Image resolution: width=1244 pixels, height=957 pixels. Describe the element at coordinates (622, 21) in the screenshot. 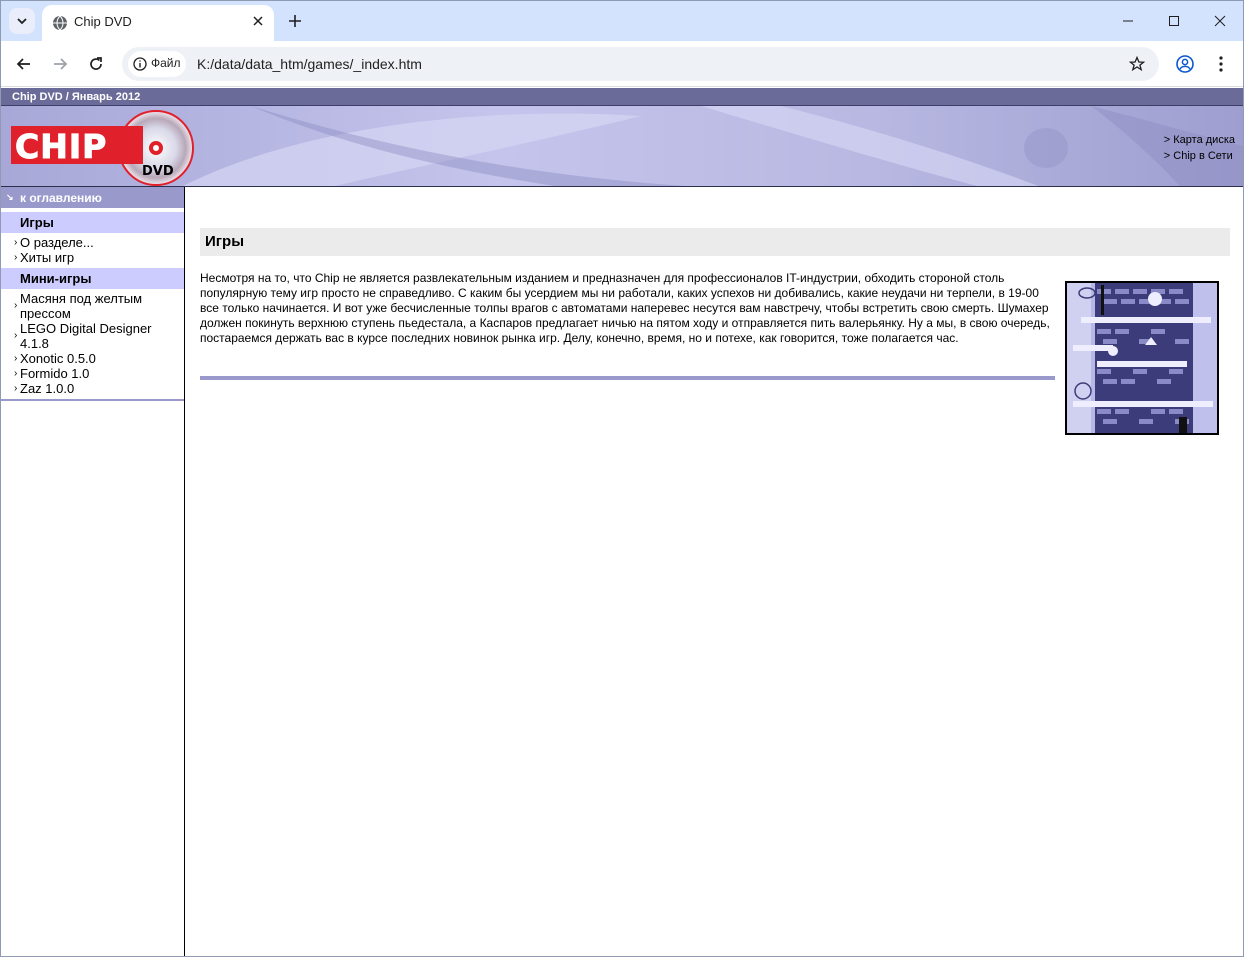

I see `tab-strip: Chip DVD` at that location.